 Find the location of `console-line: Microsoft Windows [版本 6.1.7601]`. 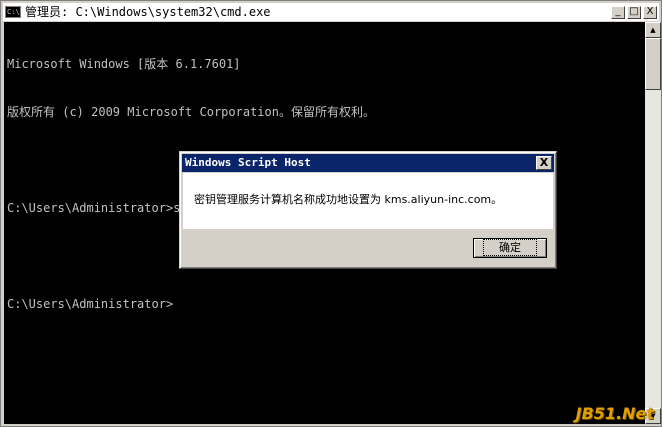

console-line: Microsoft Windows [版本 6.1.7601] is located at coordinates (124, 64).